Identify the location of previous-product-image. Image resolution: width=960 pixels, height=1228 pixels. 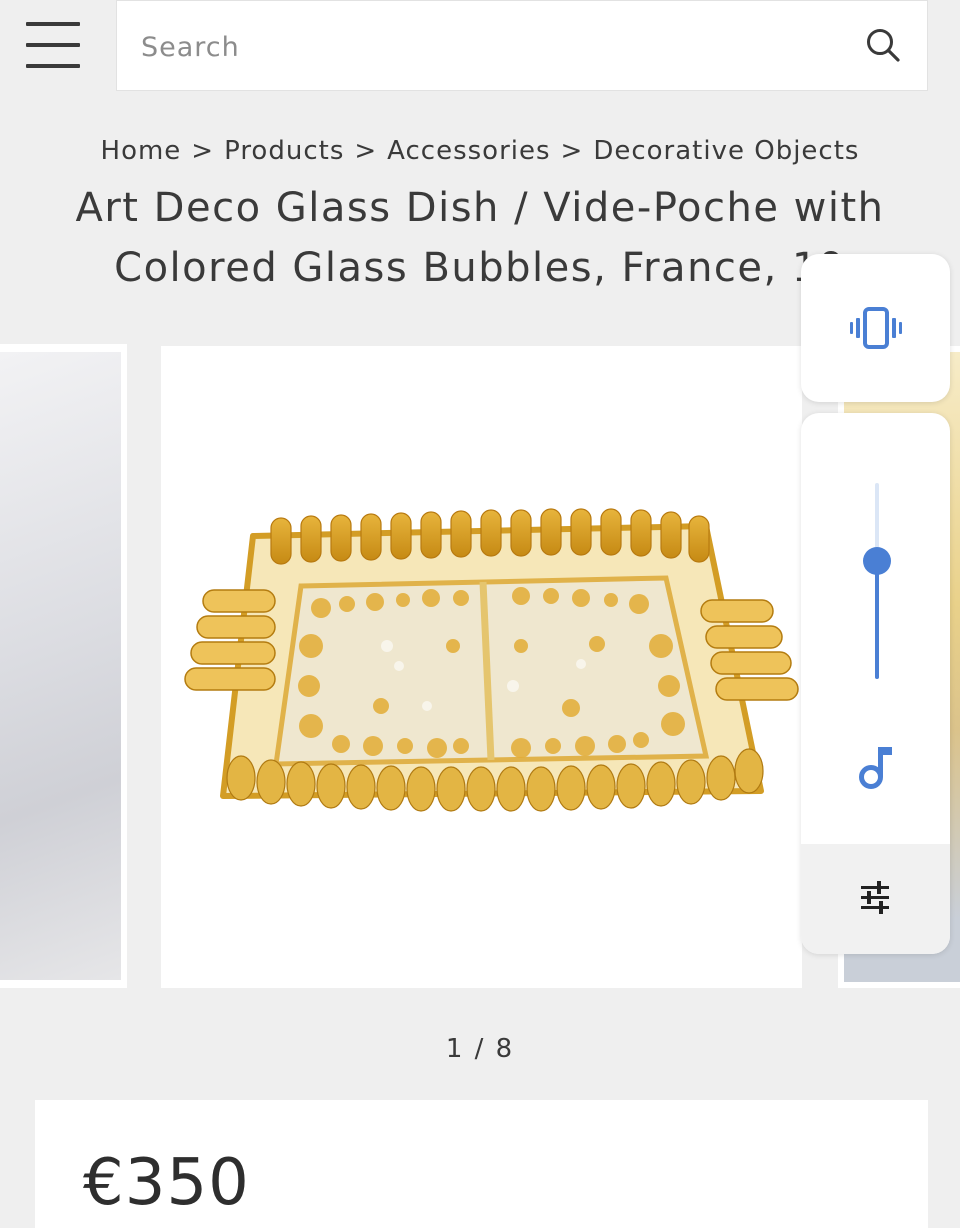
(60, 666).